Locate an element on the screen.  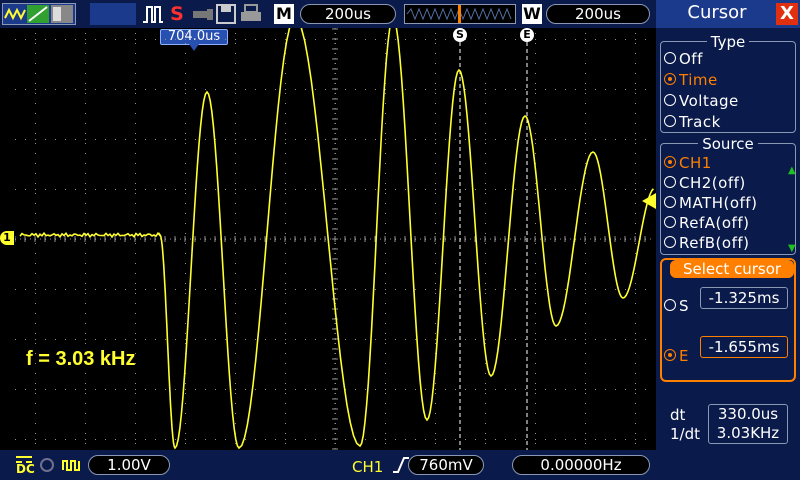
memory-waveform-preview is located at coordinates (459, 14).